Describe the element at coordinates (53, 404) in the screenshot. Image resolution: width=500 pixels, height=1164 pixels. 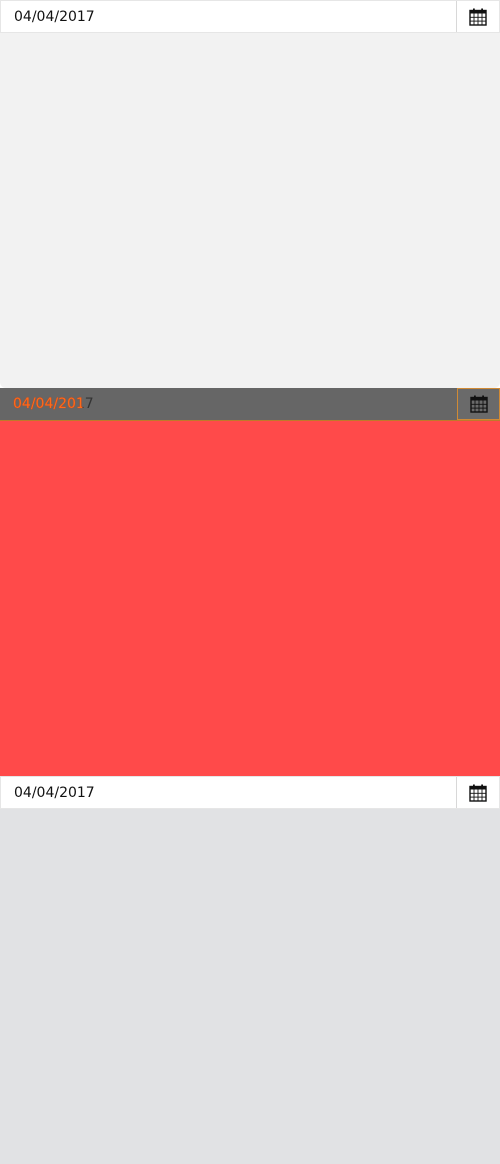
I see `date-value-overlay: 04/04/2017` at that location.